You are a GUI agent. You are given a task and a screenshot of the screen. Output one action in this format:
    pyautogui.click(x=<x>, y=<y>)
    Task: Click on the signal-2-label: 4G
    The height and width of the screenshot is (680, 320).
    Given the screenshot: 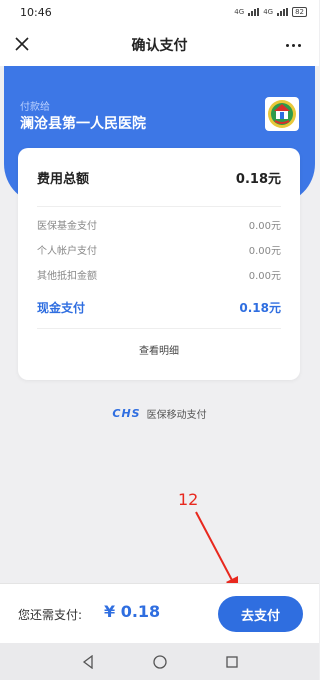 What is the action you would take?
    pyautogui.click(x=268, y=12)
    